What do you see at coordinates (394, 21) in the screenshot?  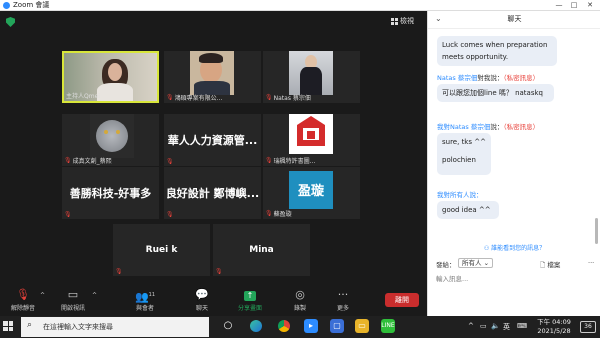 I see `grid-icon` at bounding box center [394, 21].